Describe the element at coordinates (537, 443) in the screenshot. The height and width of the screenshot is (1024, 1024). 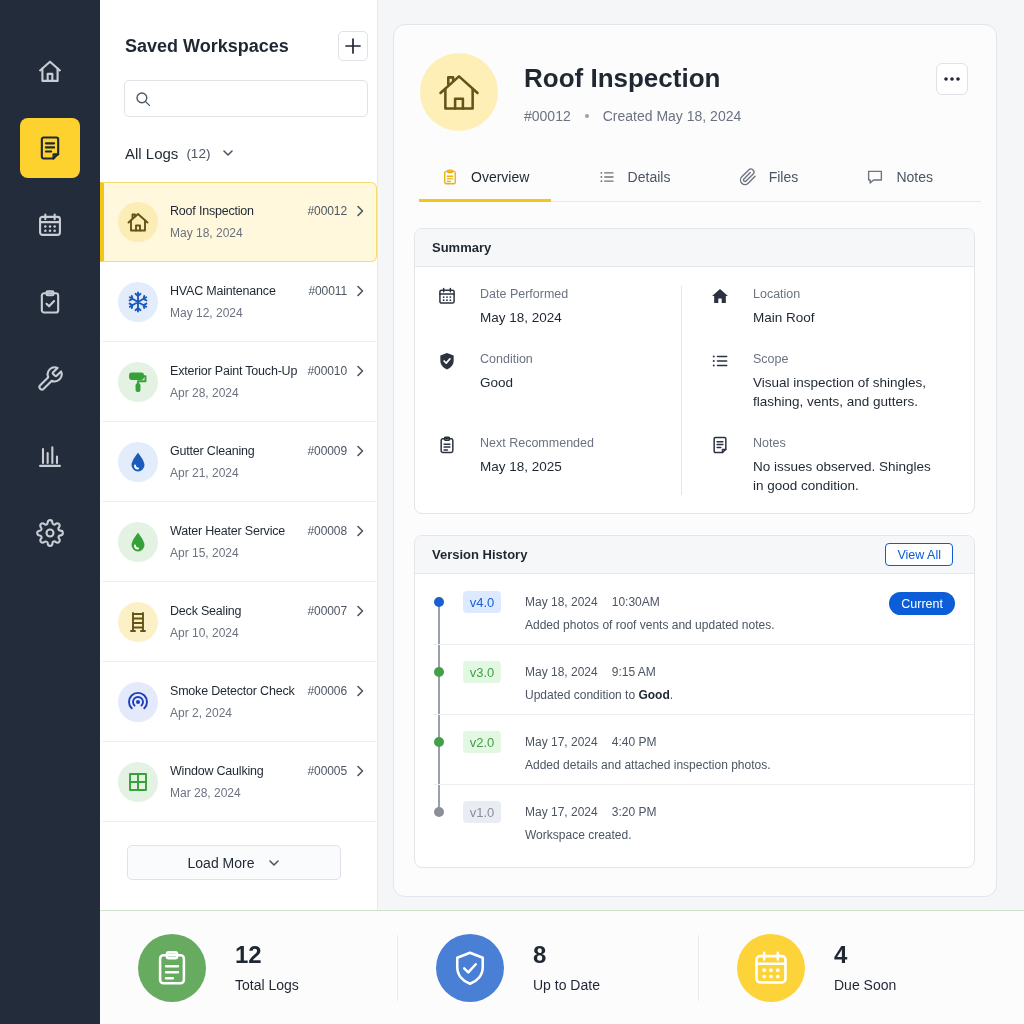
I see `field-label: Next Recommended` at that location.